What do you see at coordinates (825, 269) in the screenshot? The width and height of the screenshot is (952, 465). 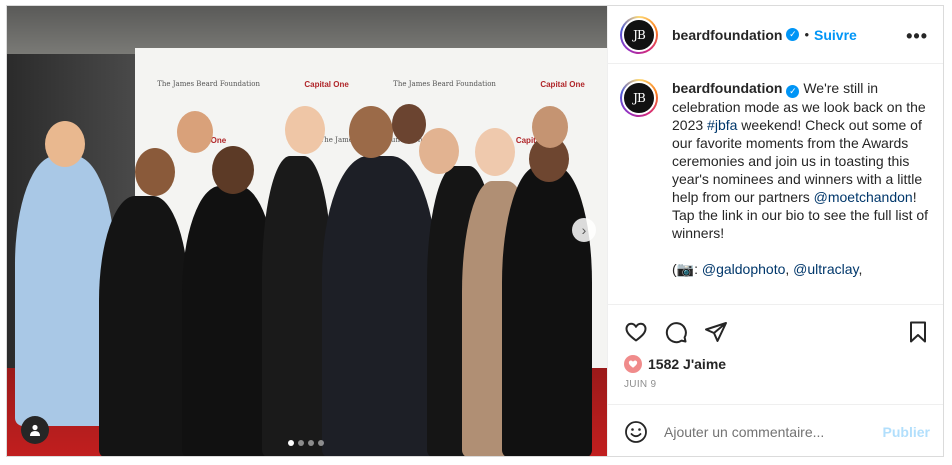 I see `mention-link: @ultraclay` at bounding box center [825, 269].